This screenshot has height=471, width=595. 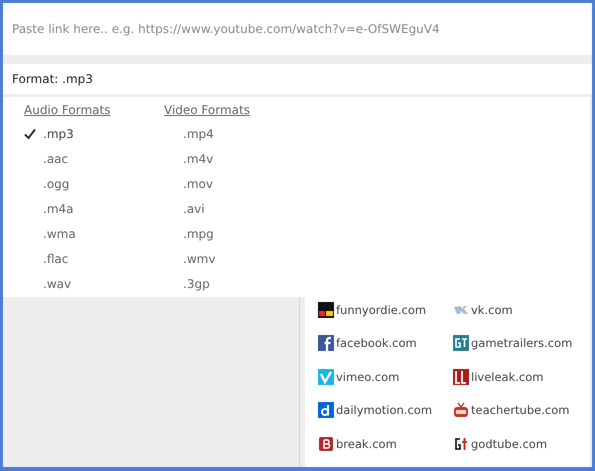 I want to click on site-link: vimeo.com, so click(x=368, y=377).